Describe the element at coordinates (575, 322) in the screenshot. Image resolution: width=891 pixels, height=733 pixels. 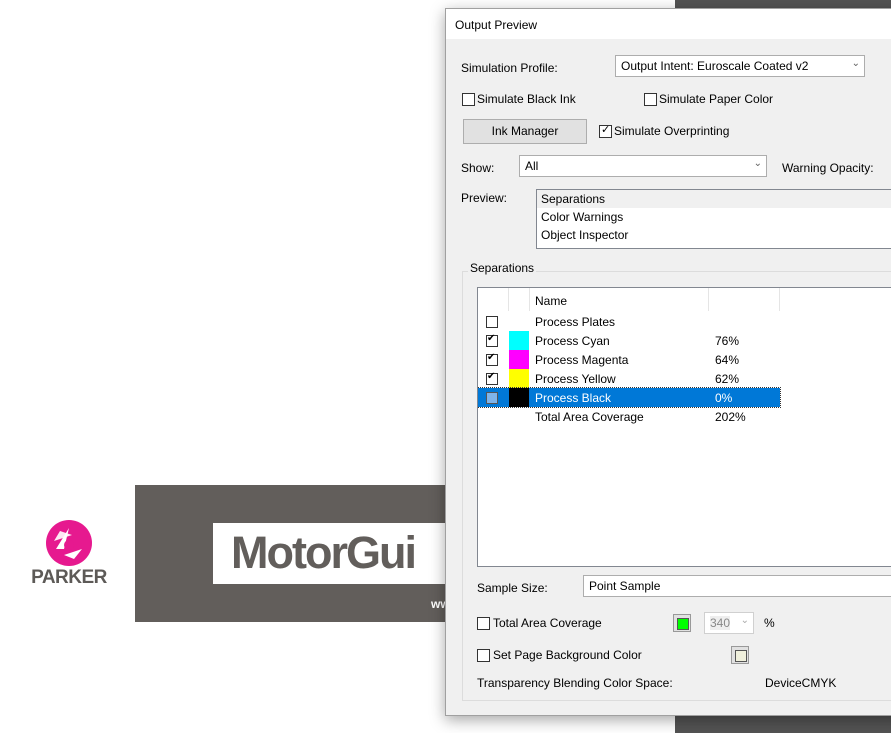
I see `row-name: Process Plates` at that location.